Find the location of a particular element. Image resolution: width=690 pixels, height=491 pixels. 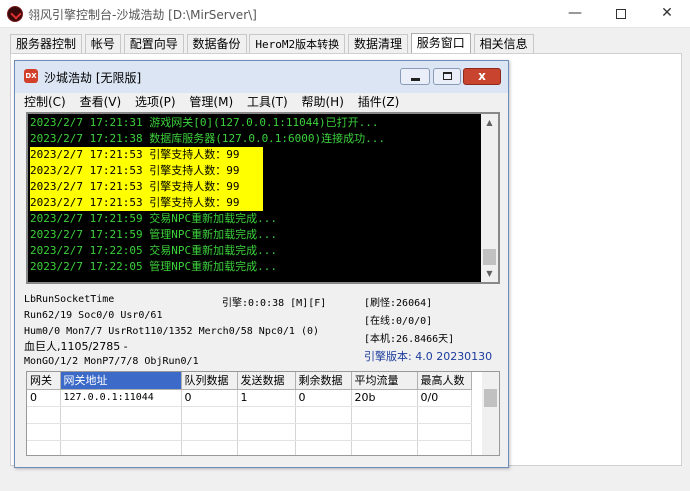

tab-server-control: 服务器控制 is located at coordinates (46, 44).